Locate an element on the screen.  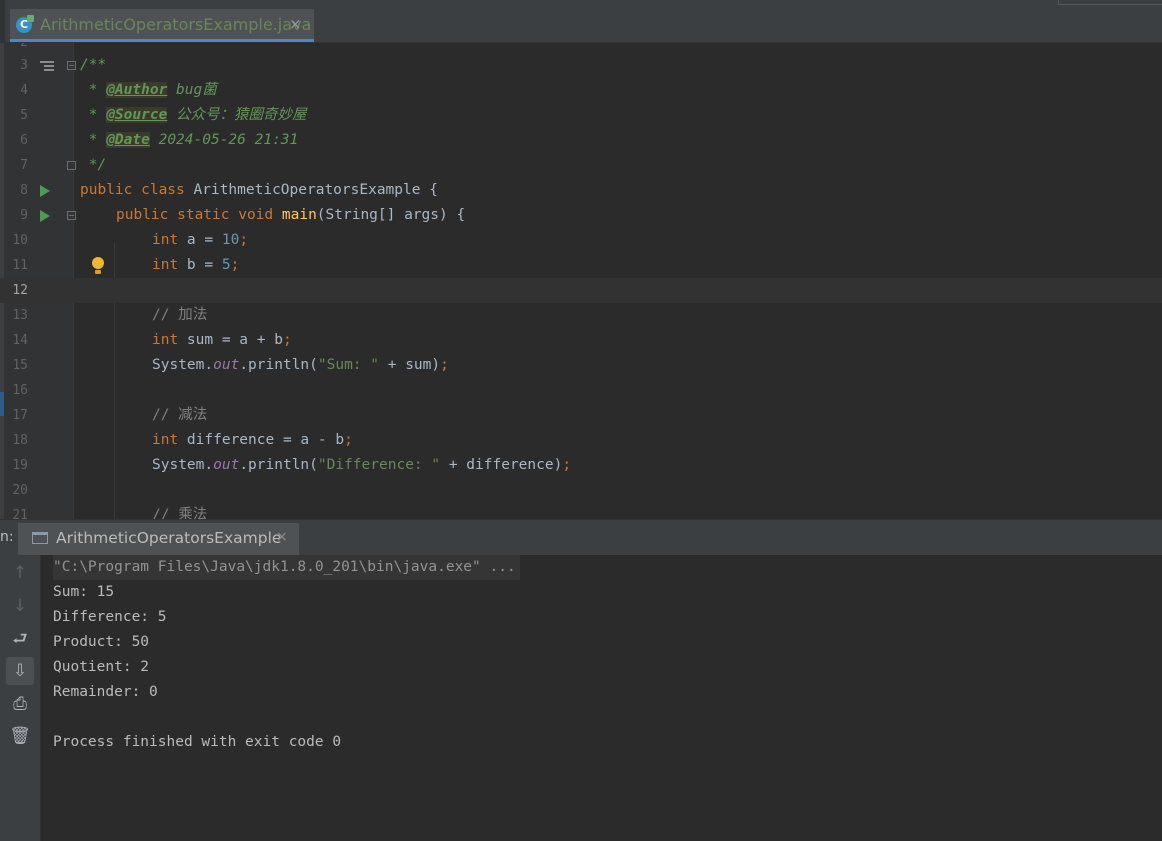
soft-wrap-icon: ⮐ is located at coordinates (20, 639).